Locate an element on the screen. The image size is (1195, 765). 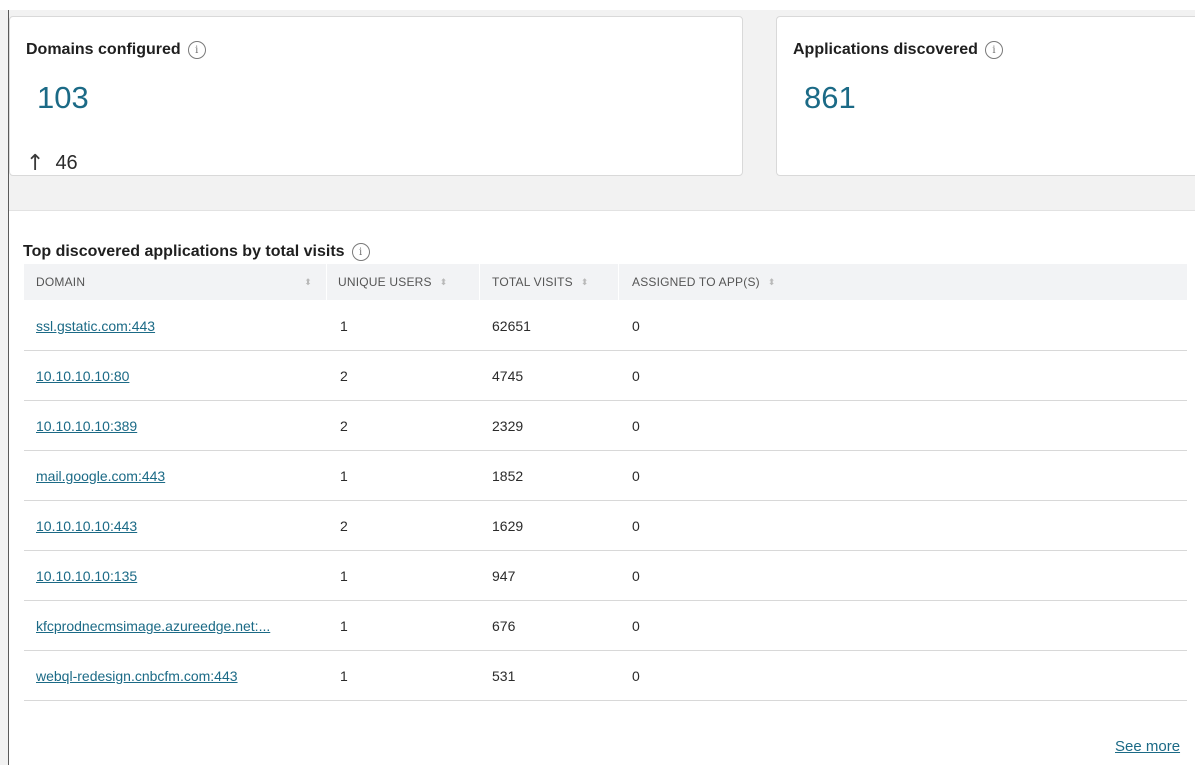
domains-configured-count: 103 is located at coordinates (63, 97).